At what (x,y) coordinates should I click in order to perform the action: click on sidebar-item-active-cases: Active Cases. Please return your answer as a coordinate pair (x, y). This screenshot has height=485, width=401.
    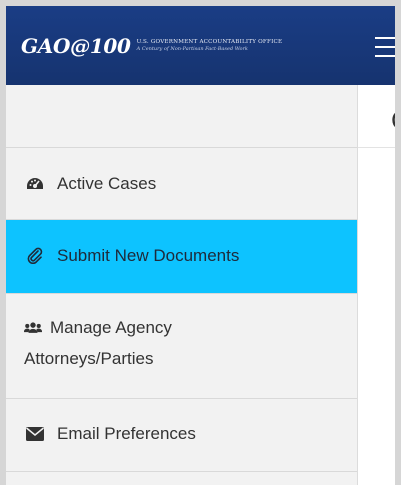
    Looking at the image, I should click on (181, 184).